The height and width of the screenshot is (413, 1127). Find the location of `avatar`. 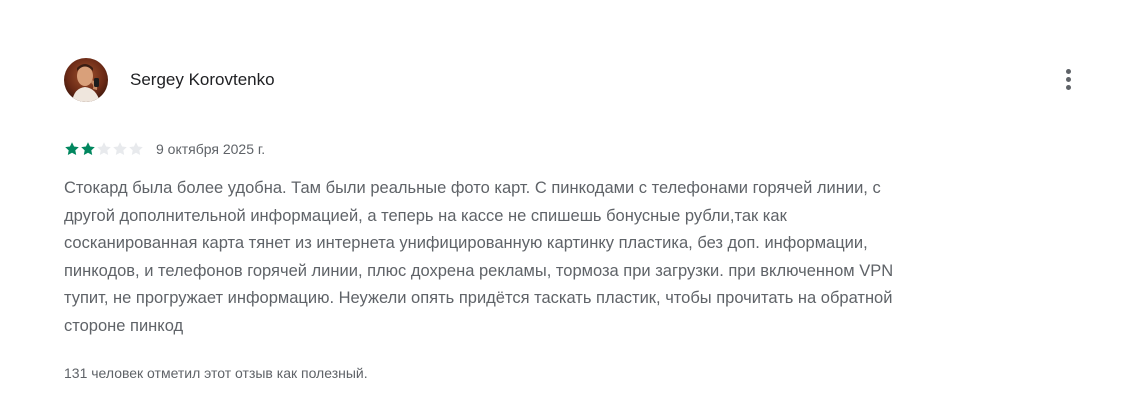

avatar is located at coordinates (86, 80).